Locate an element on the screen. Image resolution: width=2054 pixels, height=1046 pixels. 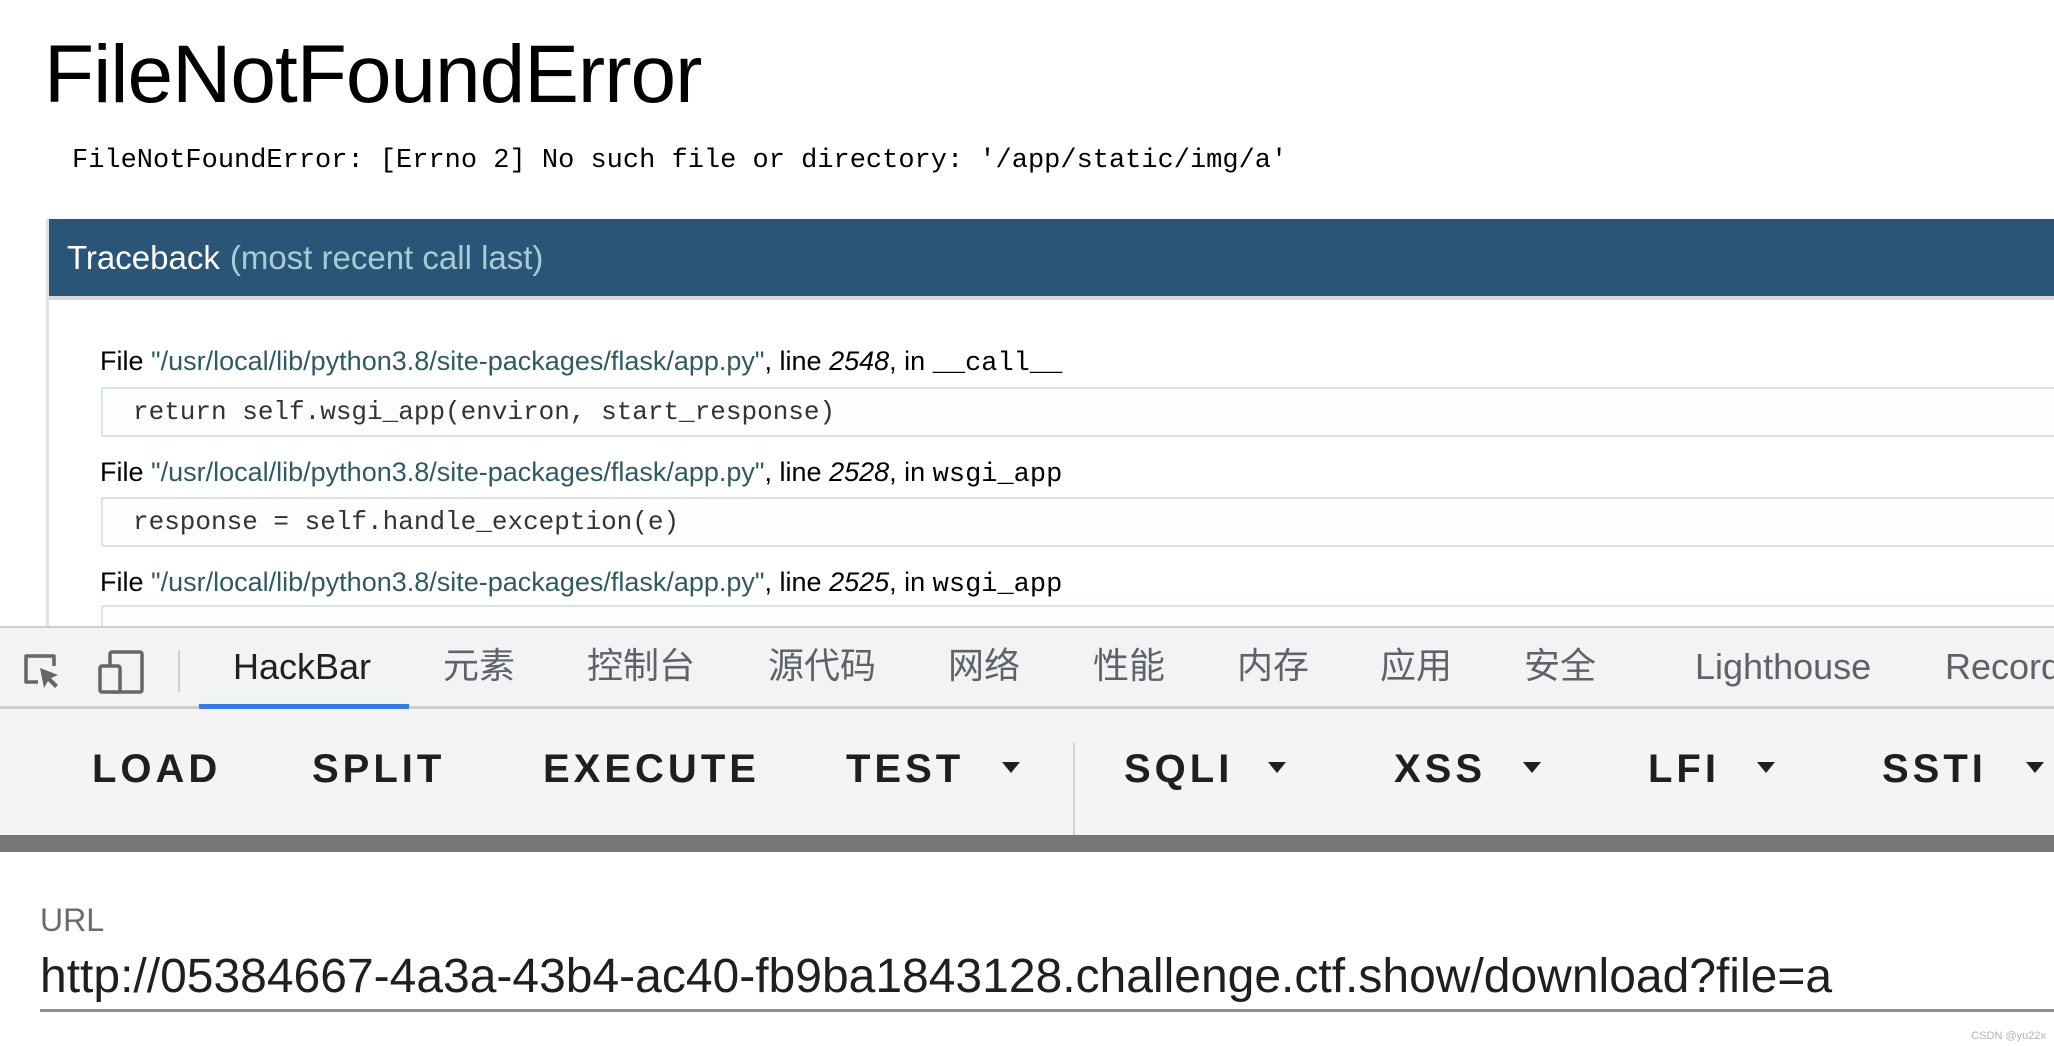
test-dropdown-button: TEST is located at coordinates (905, 769).